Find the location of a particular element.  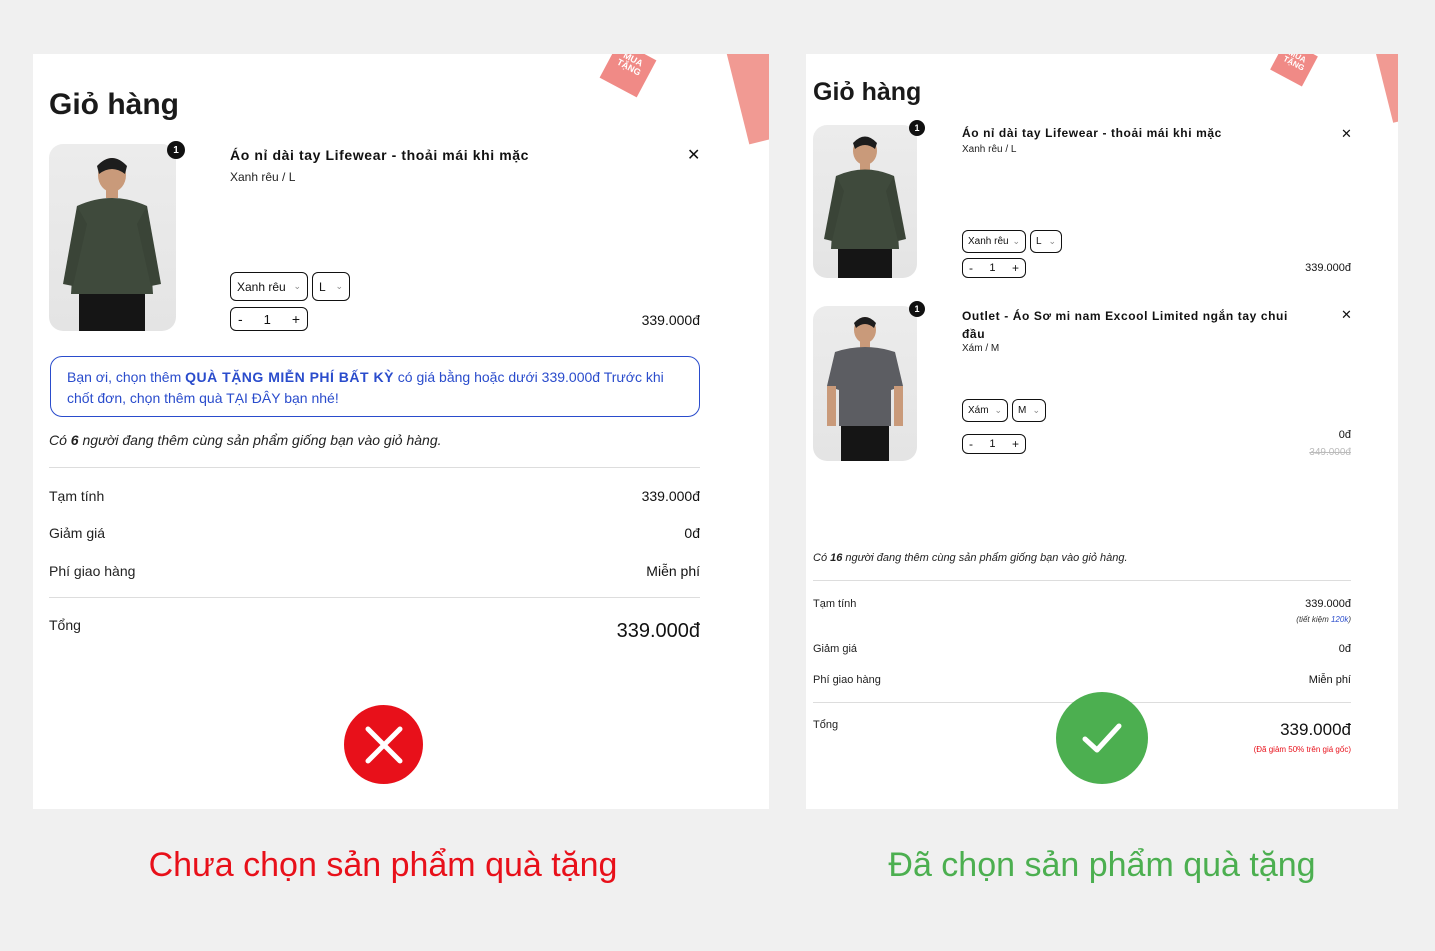

original-price: 349.000đ is located at coordinates (1330, 452).